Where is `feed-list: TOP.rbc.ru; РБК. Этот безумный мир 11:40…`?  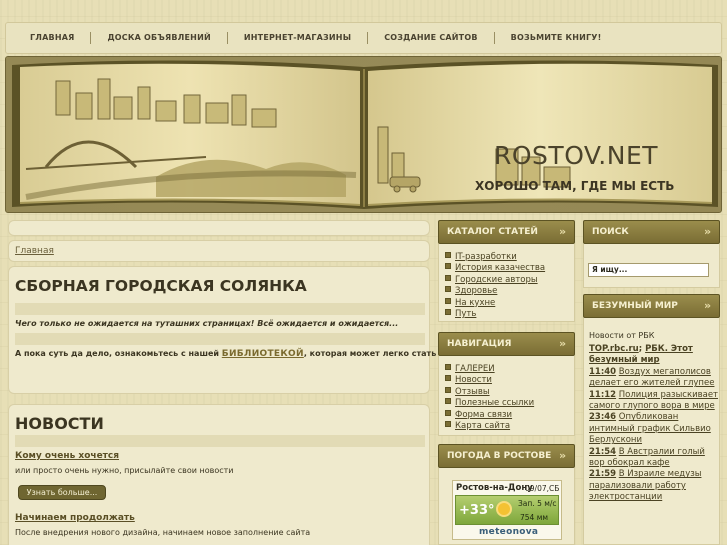
feed-list: TOP.rbc.ru; РБК. Этот безумный мир 11:40… is located at coordinates (654, 424).